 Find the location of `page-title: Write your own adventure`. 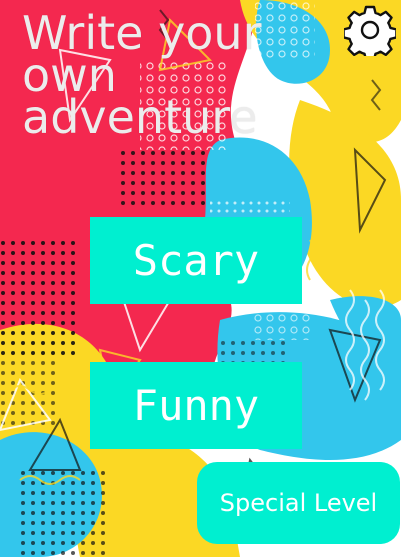

page-title: Write your own adventure is located at coordinates (142, 75).